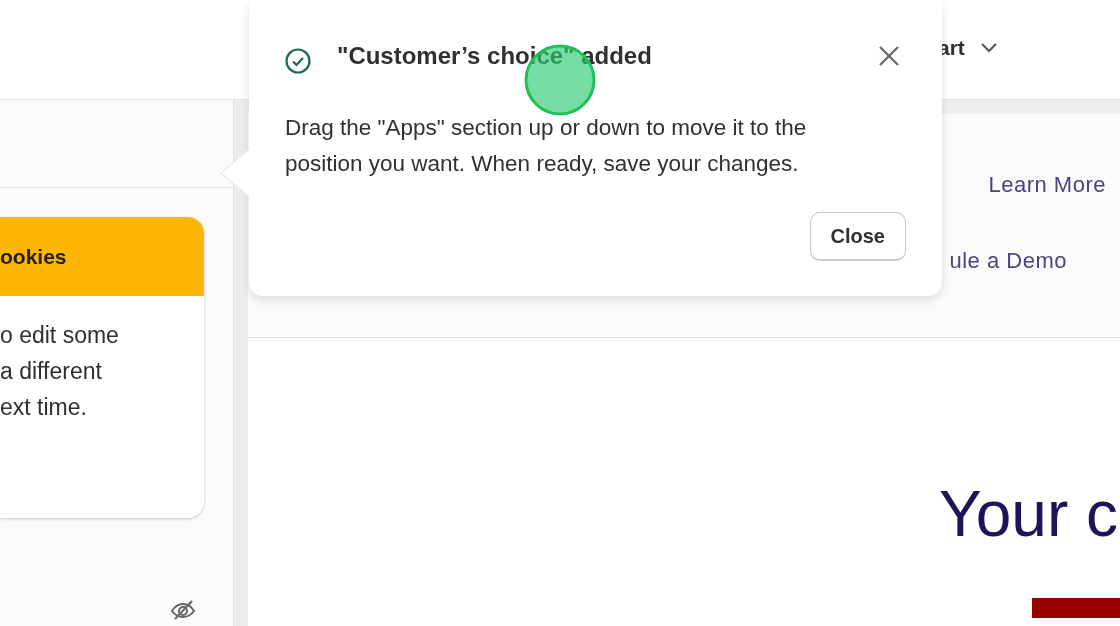 This screenshot has height=626, width=1120. What do you see at coordinates (857, 236) in the screenshot?
I see `close-button: Close` at bounding box center [857, 236].